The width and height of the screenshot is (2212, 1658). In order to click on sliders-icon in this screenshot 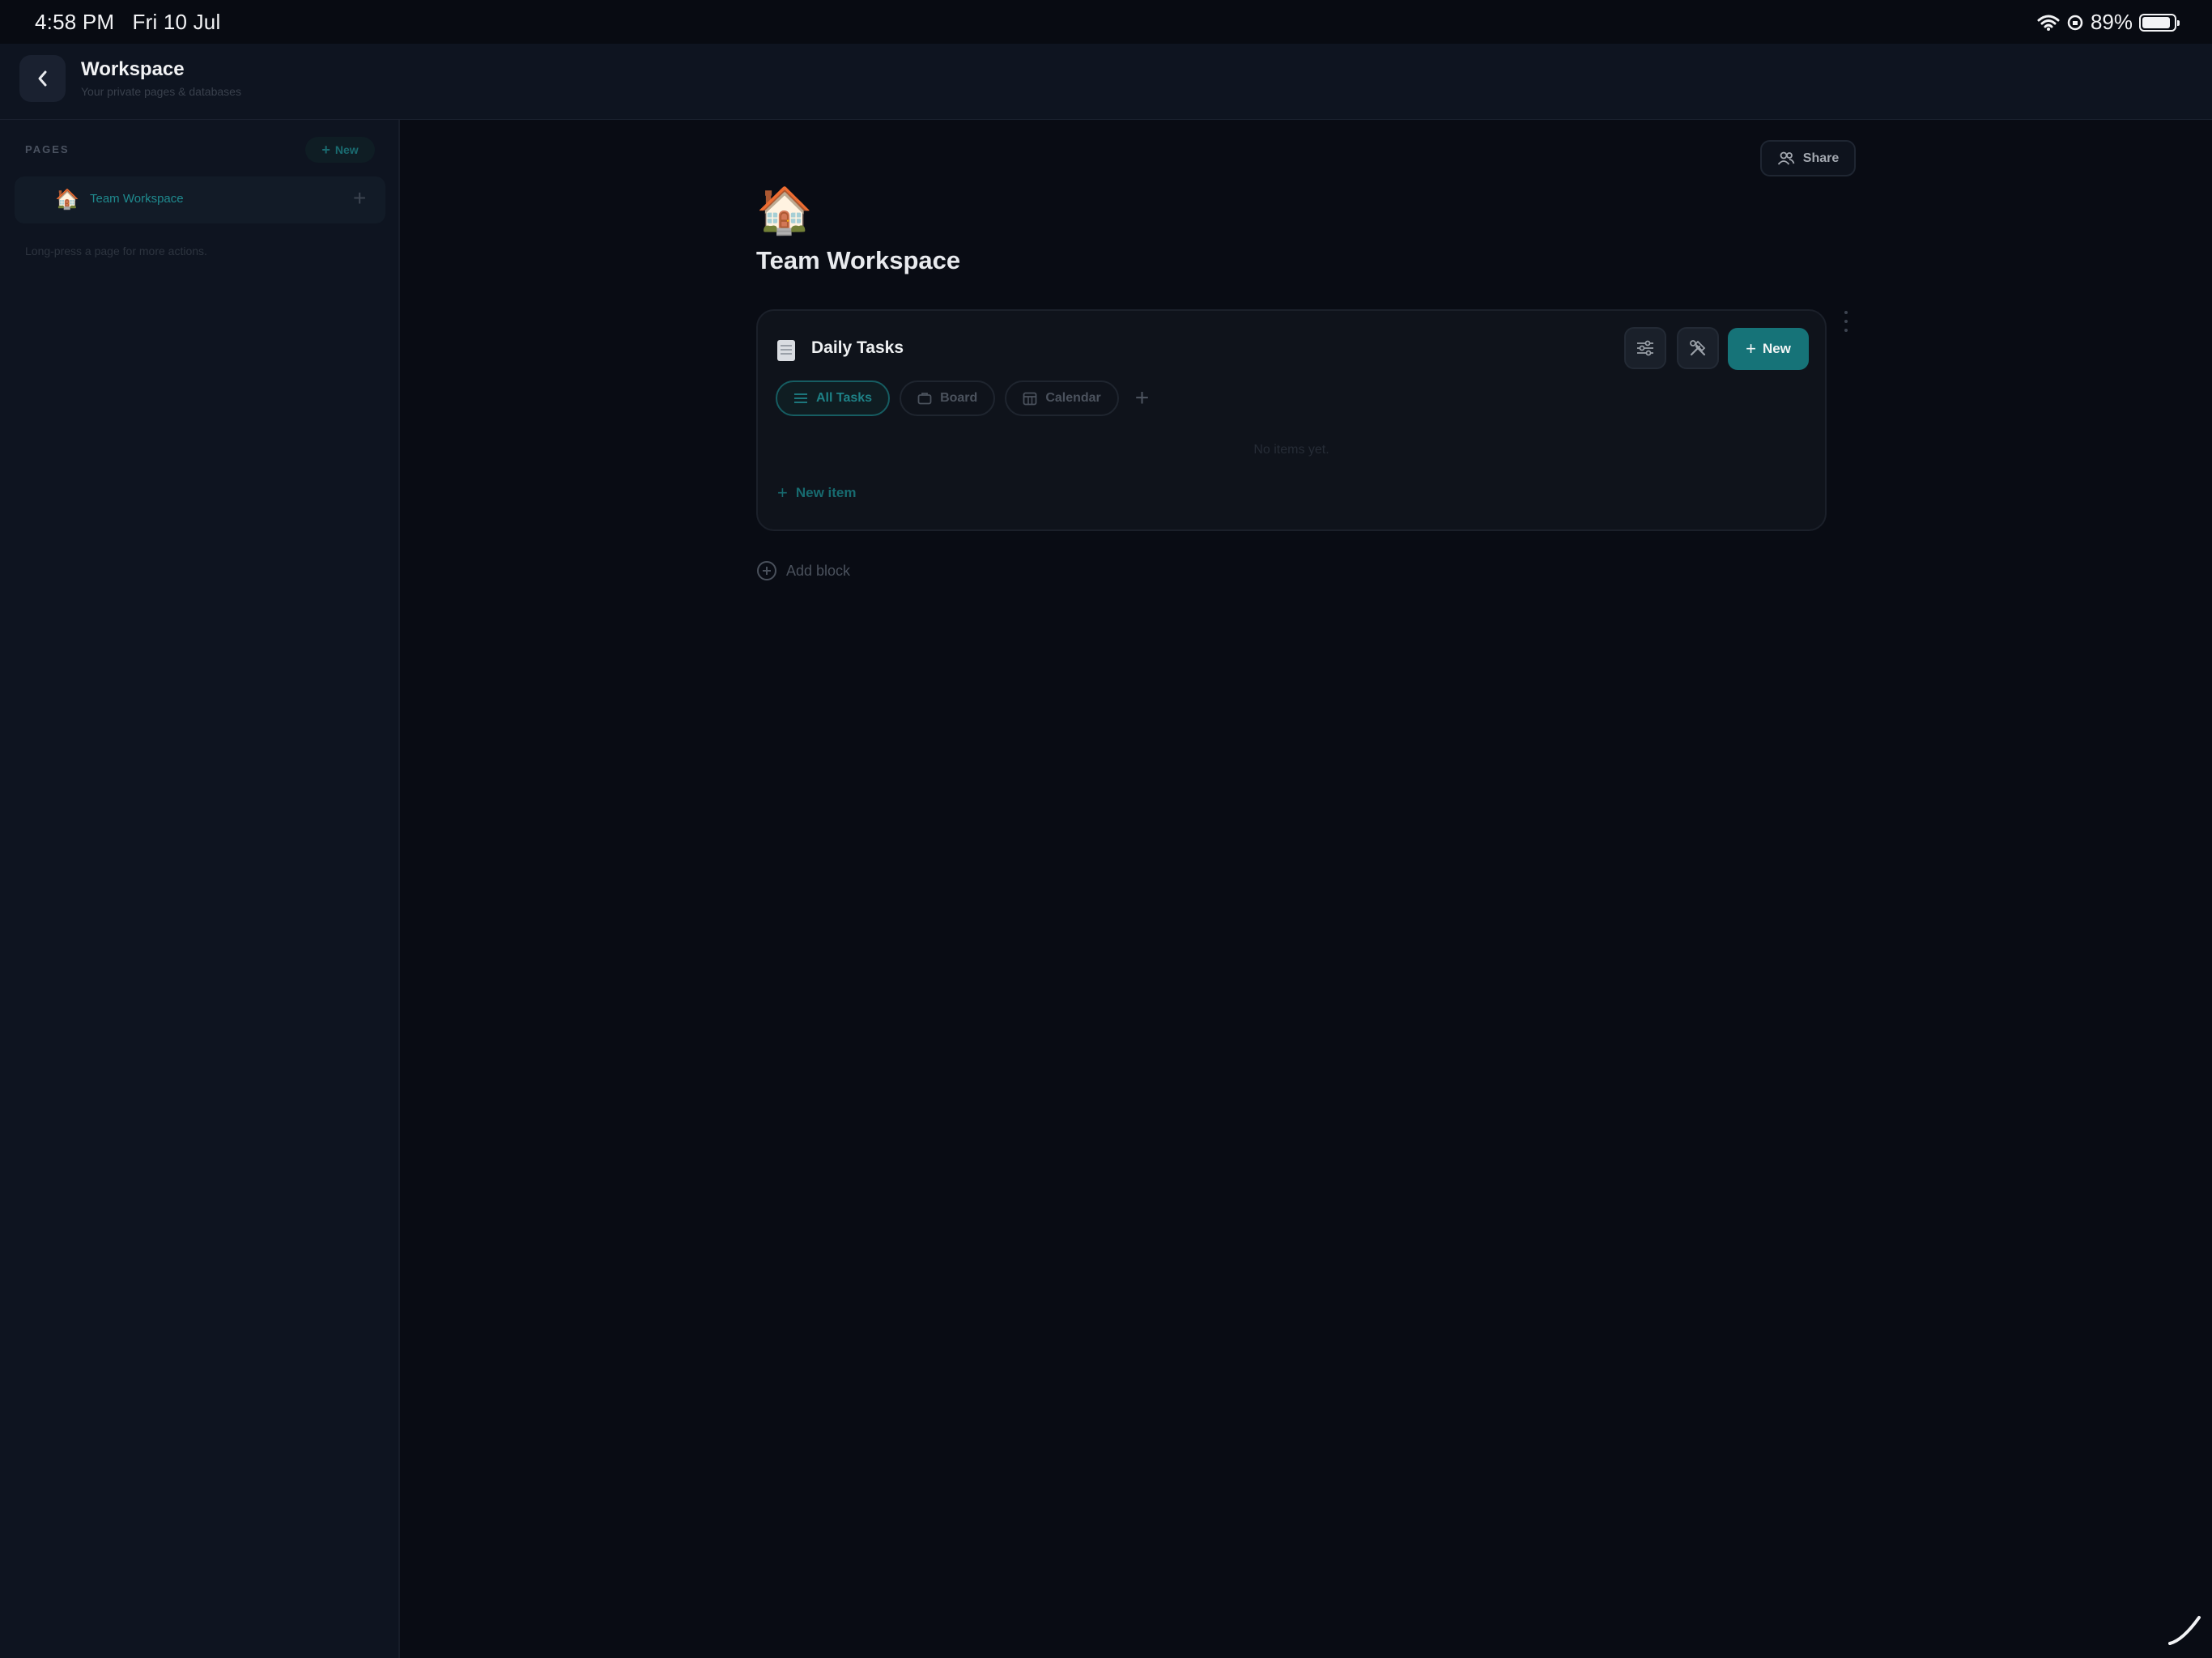, I will do `click(1645, 348)`.